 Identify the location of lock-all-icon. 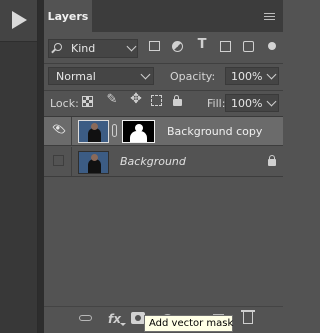
(177, 100).